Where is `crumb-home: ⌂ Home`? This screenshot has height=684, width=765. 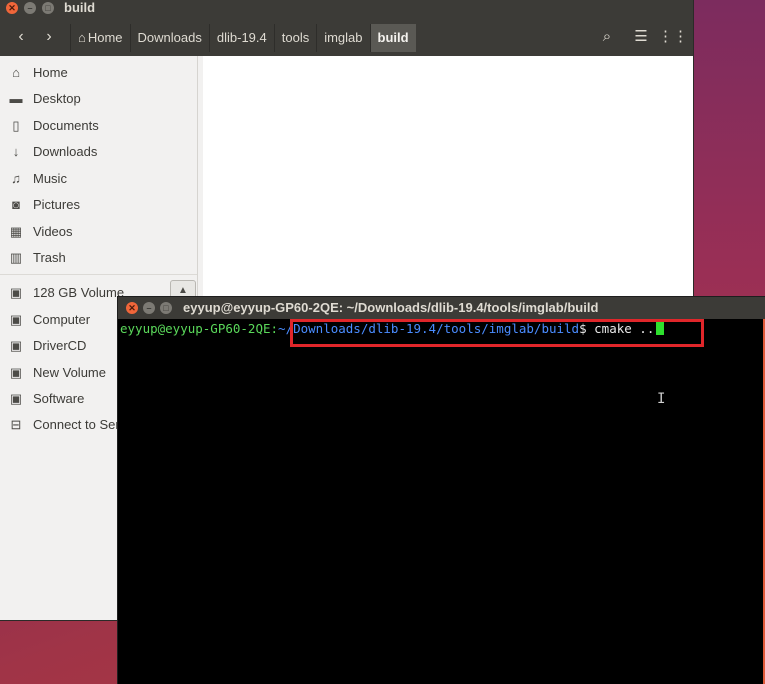 crumb-home: ⌂ Home is located at coordinates (100, 38).